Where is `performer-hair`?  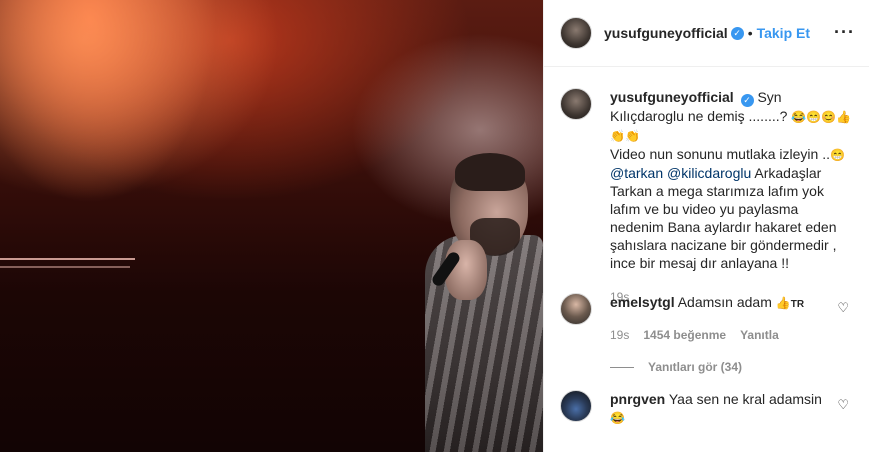
performer-hair is located at coordinates (490, 172).